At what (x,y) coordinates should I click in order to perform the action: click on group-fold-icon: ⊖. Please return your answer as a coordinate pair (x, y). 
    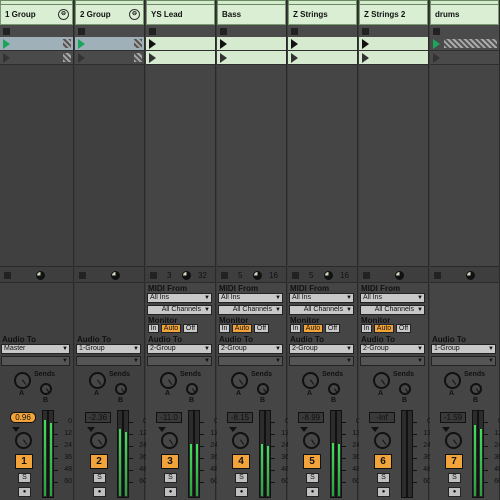
    Looking at the image, I should click on (63, 14).